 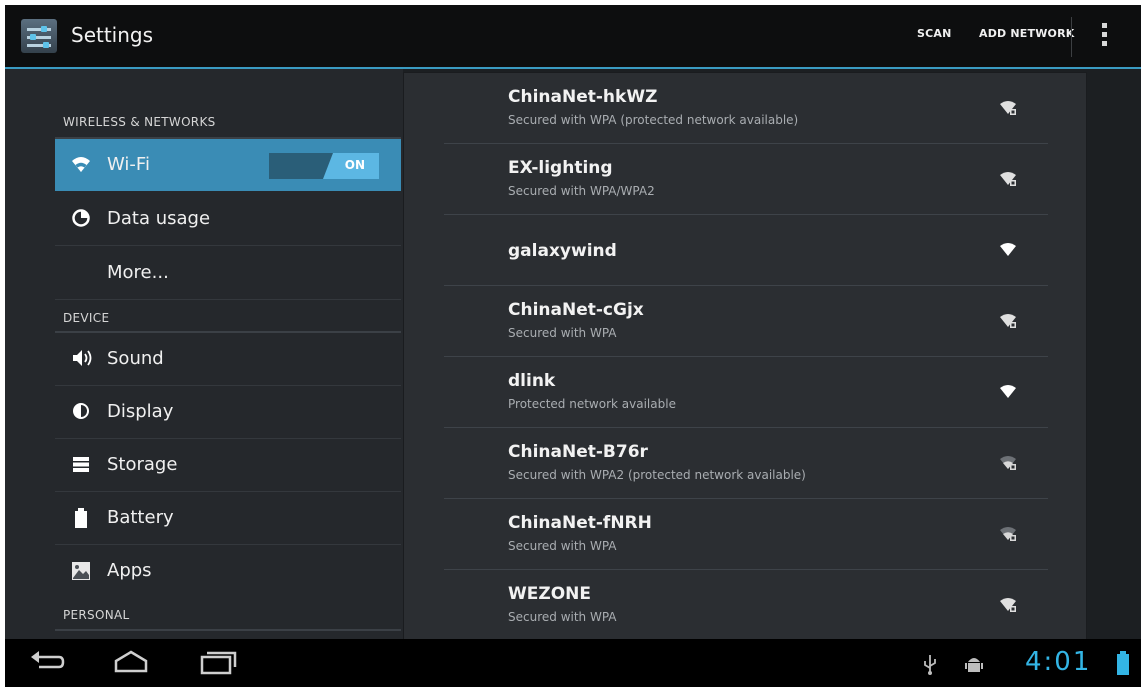 I want to click on section-header-personal: PERSONAL, so click(x=96, y=615).